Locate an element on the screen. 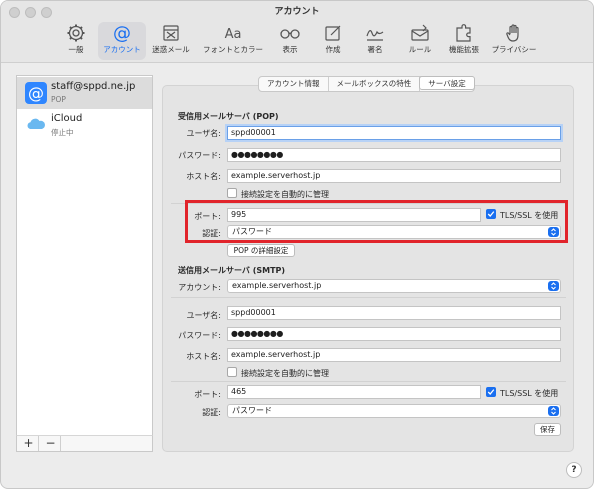 This screenshot has width=594, height=489. toolbar-general: 一般 is located at coordinates (76, 41).